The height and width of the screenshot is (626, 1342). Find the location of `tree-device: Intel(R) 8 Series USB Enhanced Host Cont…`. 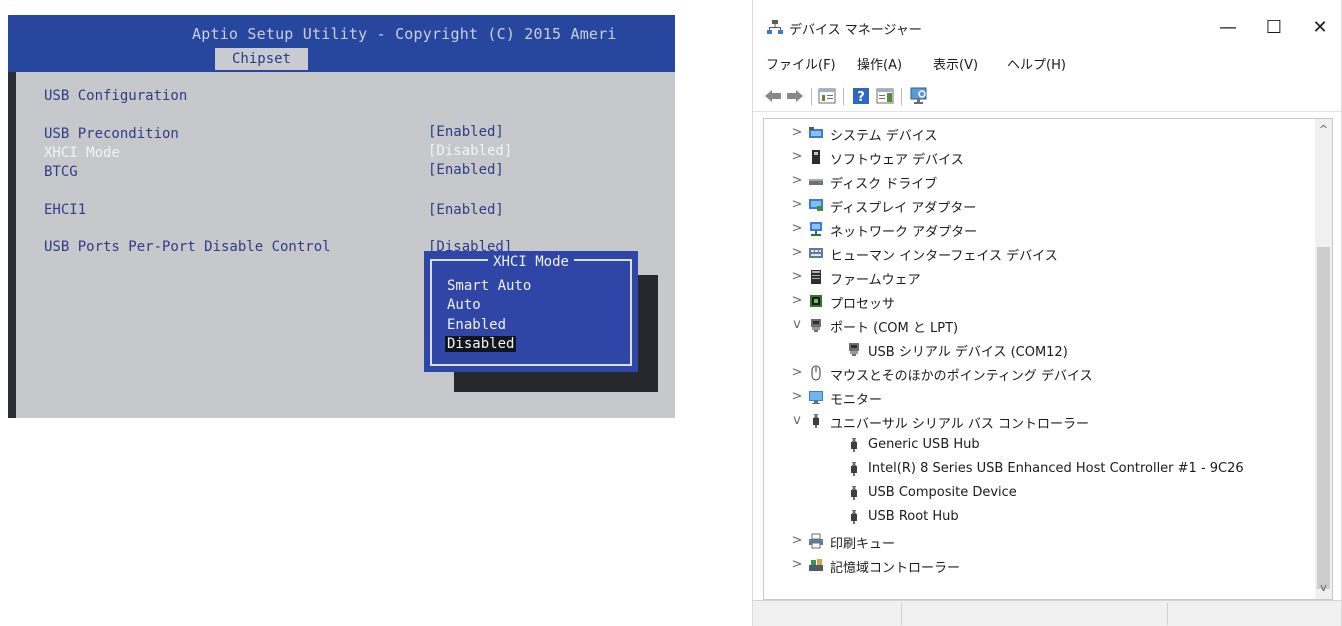

tree-device: Intel(R) 8 Series USB Enhanced Host Cont… is located at coordinates (1039, 469).